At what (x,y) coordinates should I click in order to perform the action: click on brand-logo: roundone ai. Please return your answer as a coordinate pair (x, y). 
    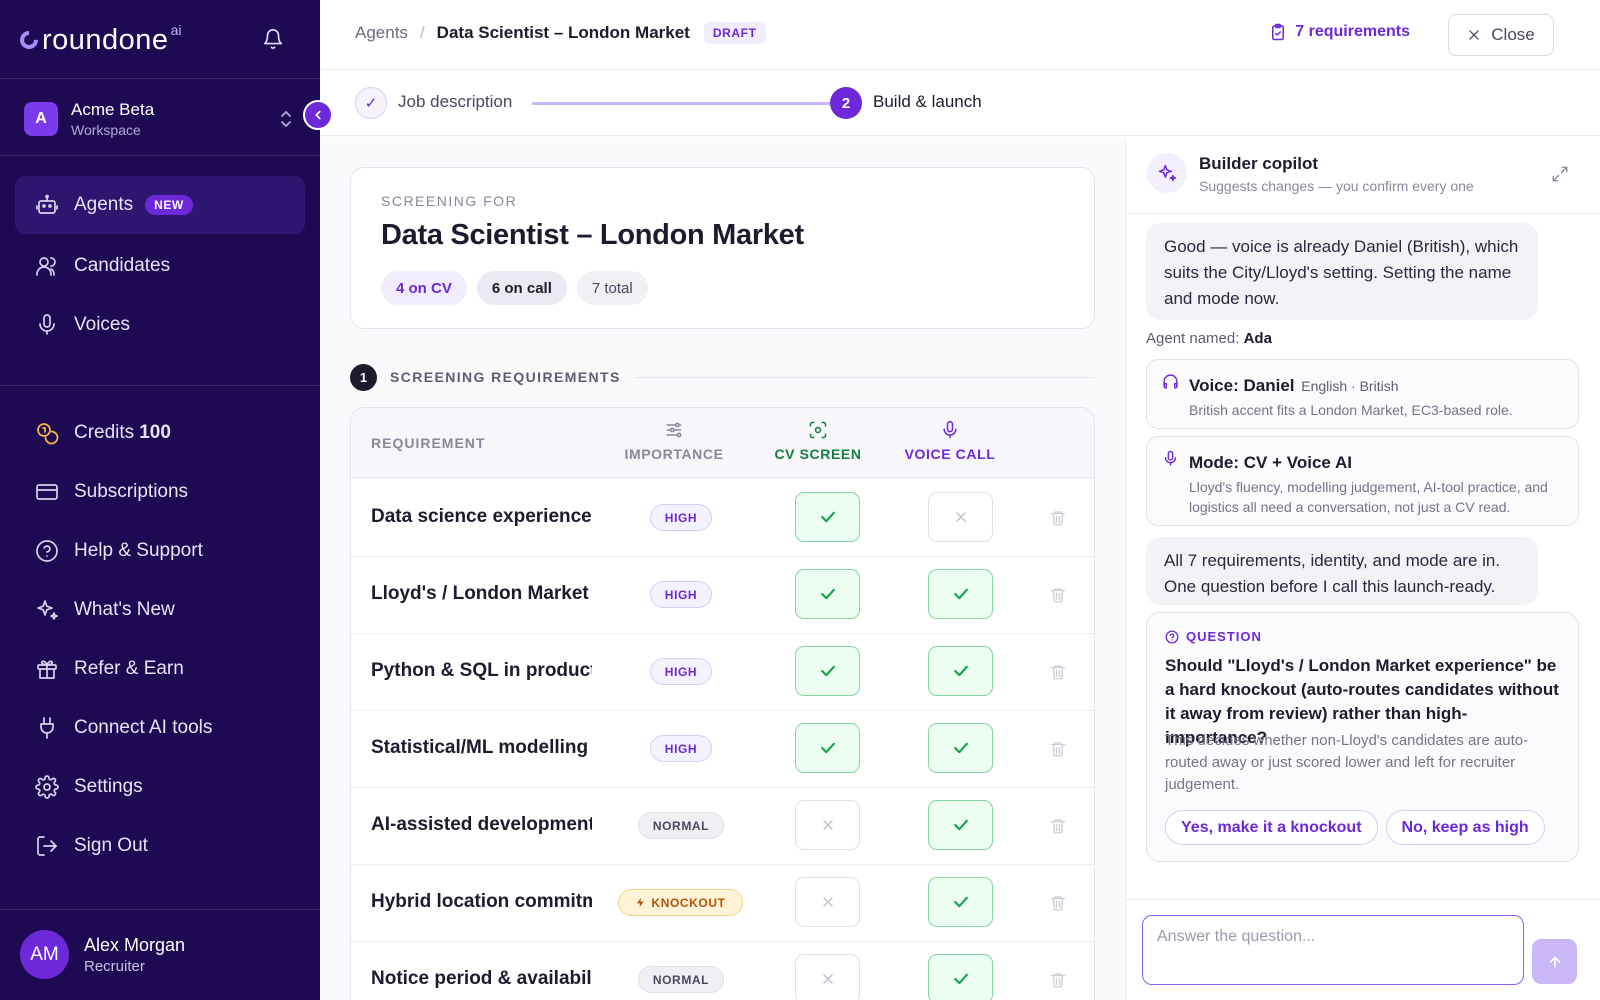
    Looking at the image, I should click on (99, 40).